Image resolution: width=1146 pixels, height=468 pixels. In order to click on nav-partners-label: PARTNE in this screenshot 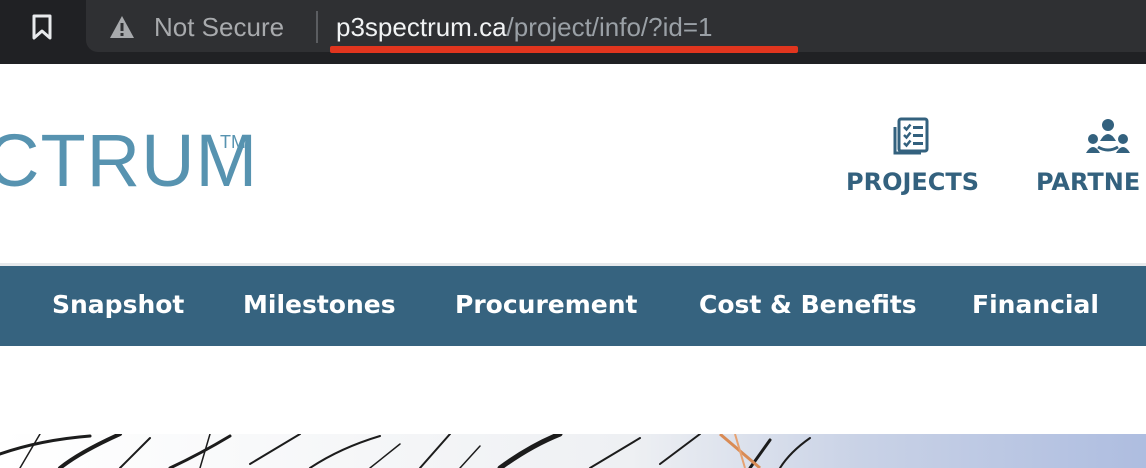, I will do `click(1088, 182)`.